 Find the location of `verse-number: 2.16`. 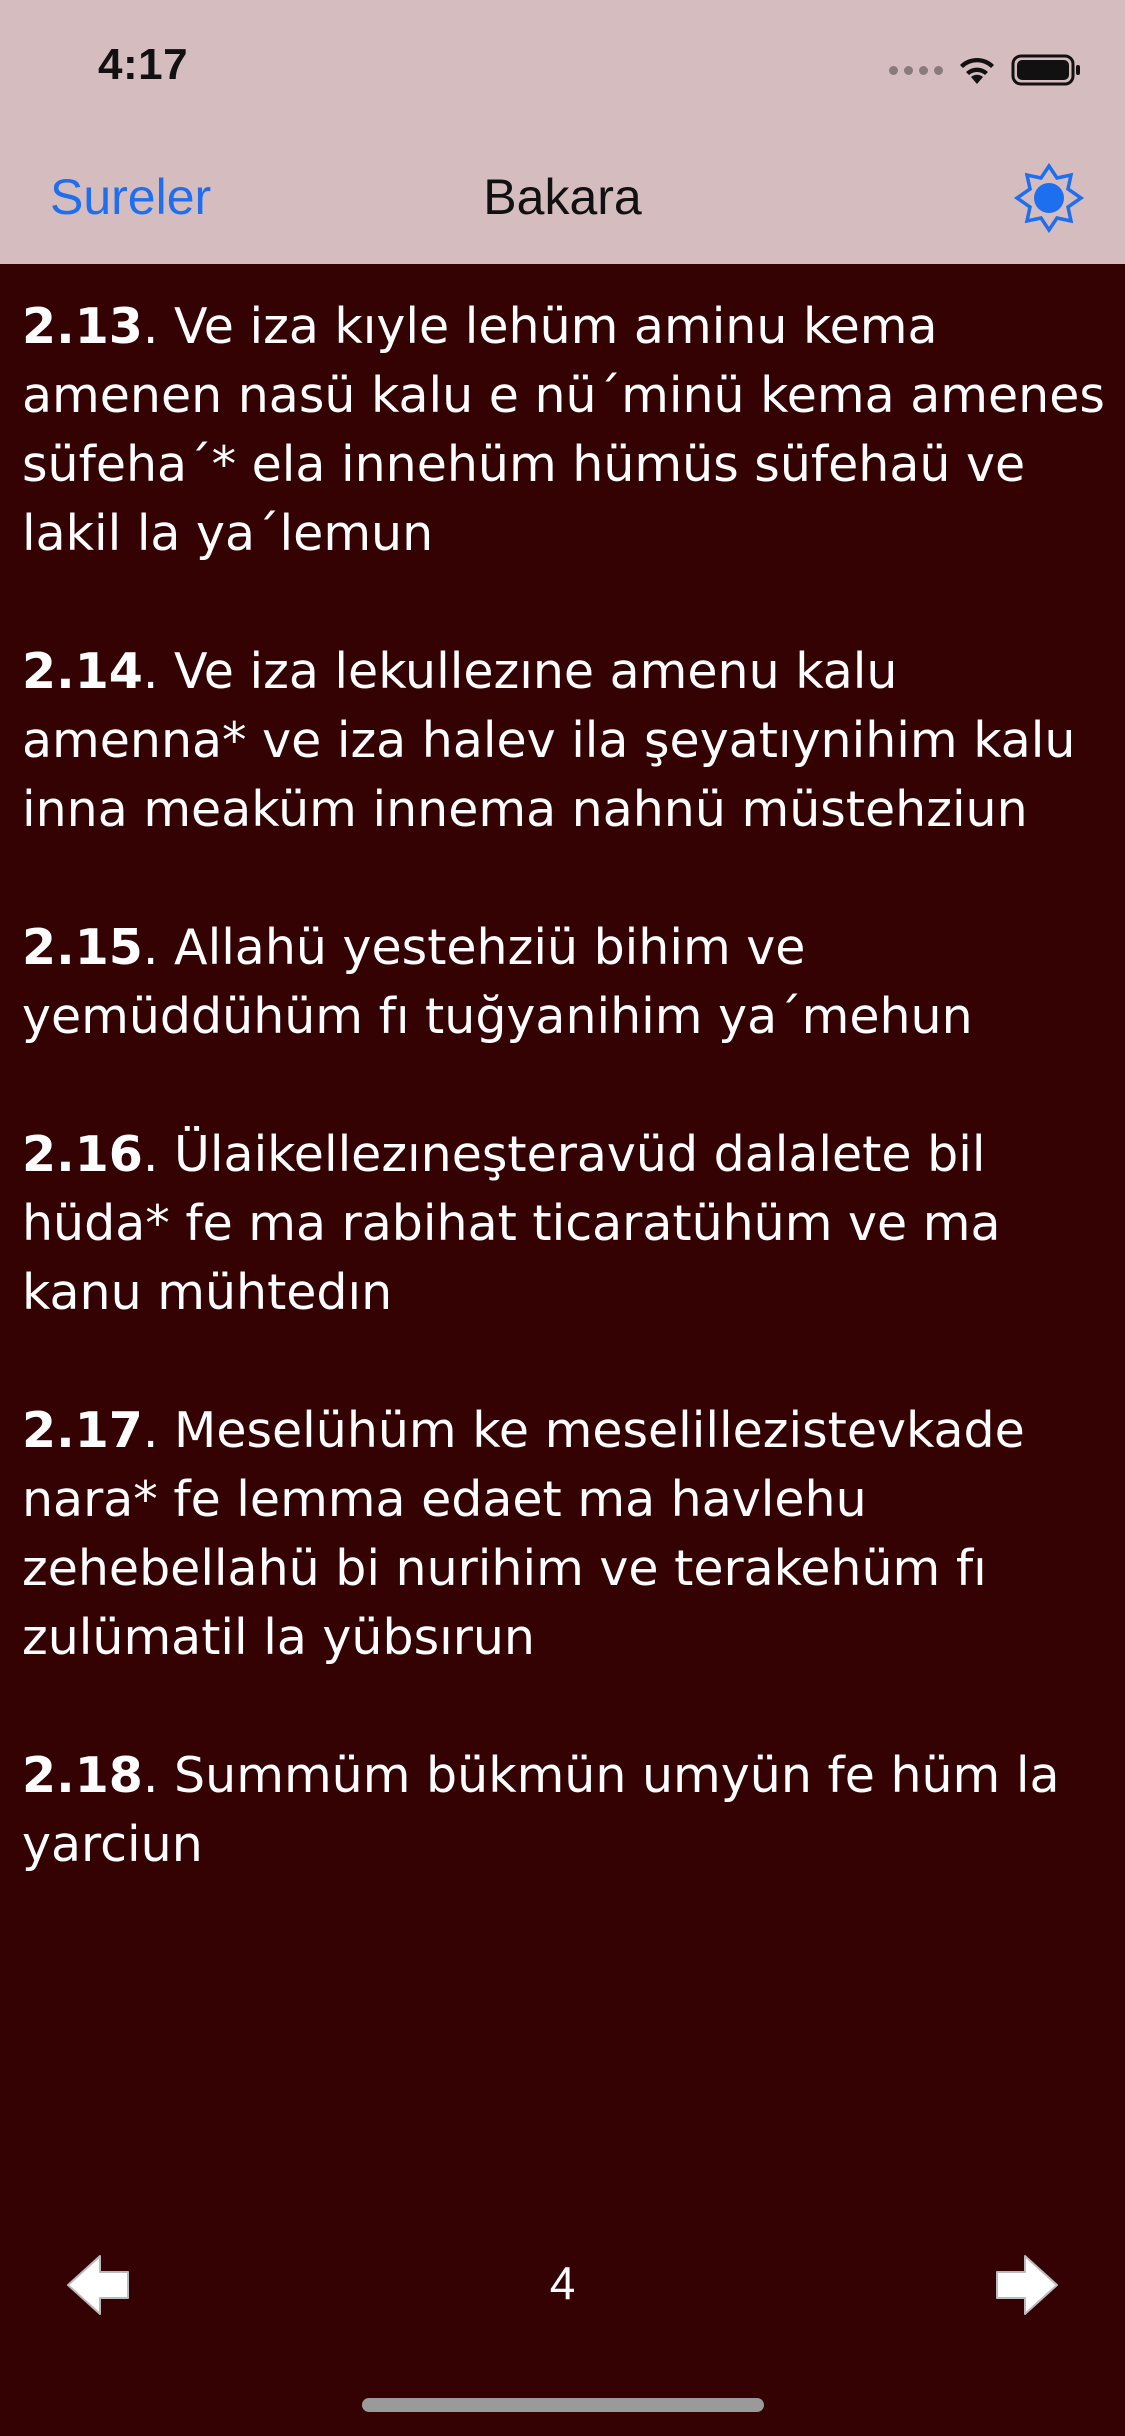

verse-number: 2.16 is located at coordinates (82, 1154).